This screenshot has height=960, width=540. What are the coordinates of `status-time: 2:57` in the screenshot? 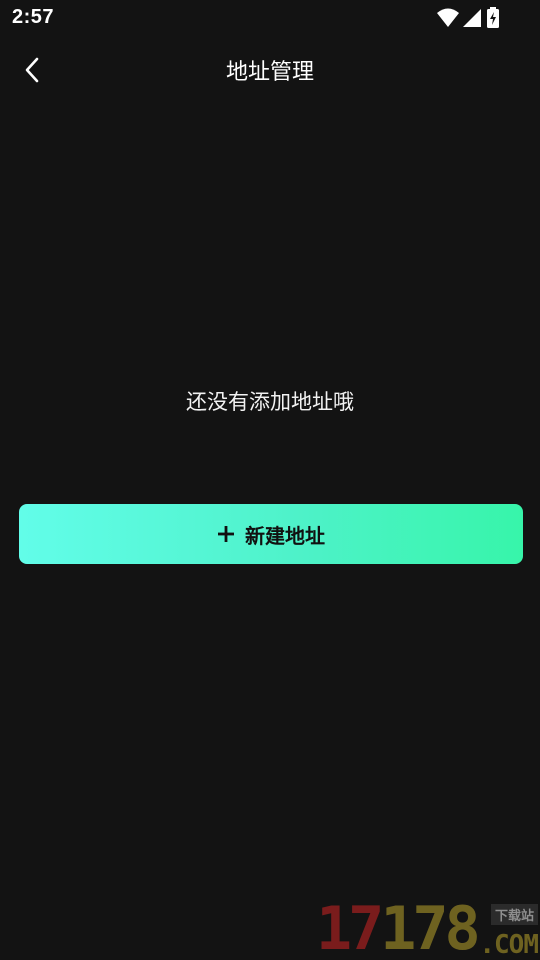 It's located at (33, 17).